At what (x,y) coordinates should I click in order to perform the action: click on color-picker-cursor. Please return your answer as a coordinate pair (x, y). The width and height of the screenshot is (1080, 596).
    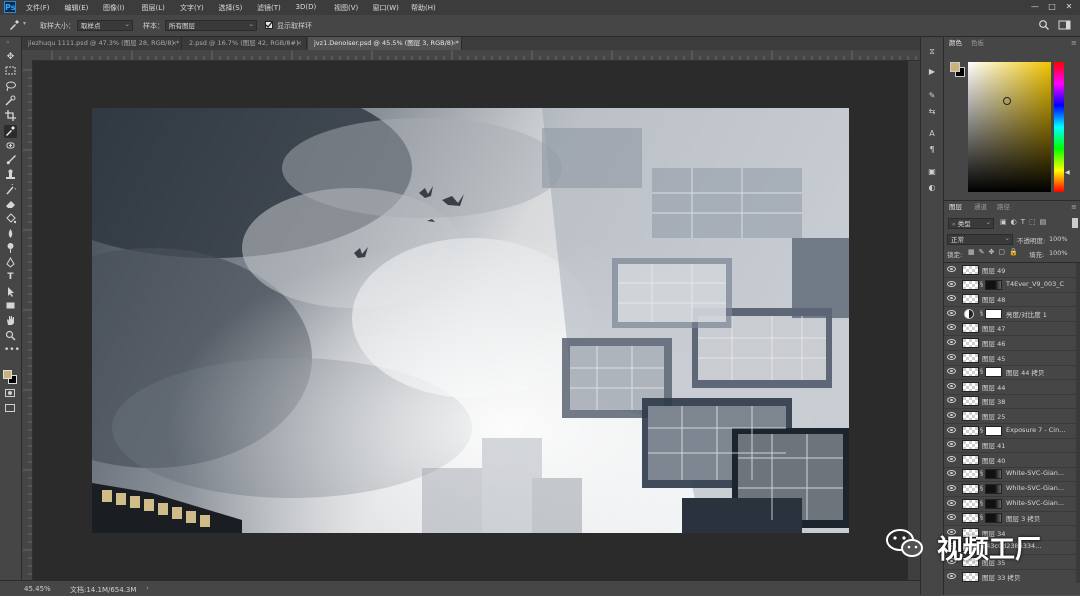
    Looking at the image, I should click on (1007, 101).